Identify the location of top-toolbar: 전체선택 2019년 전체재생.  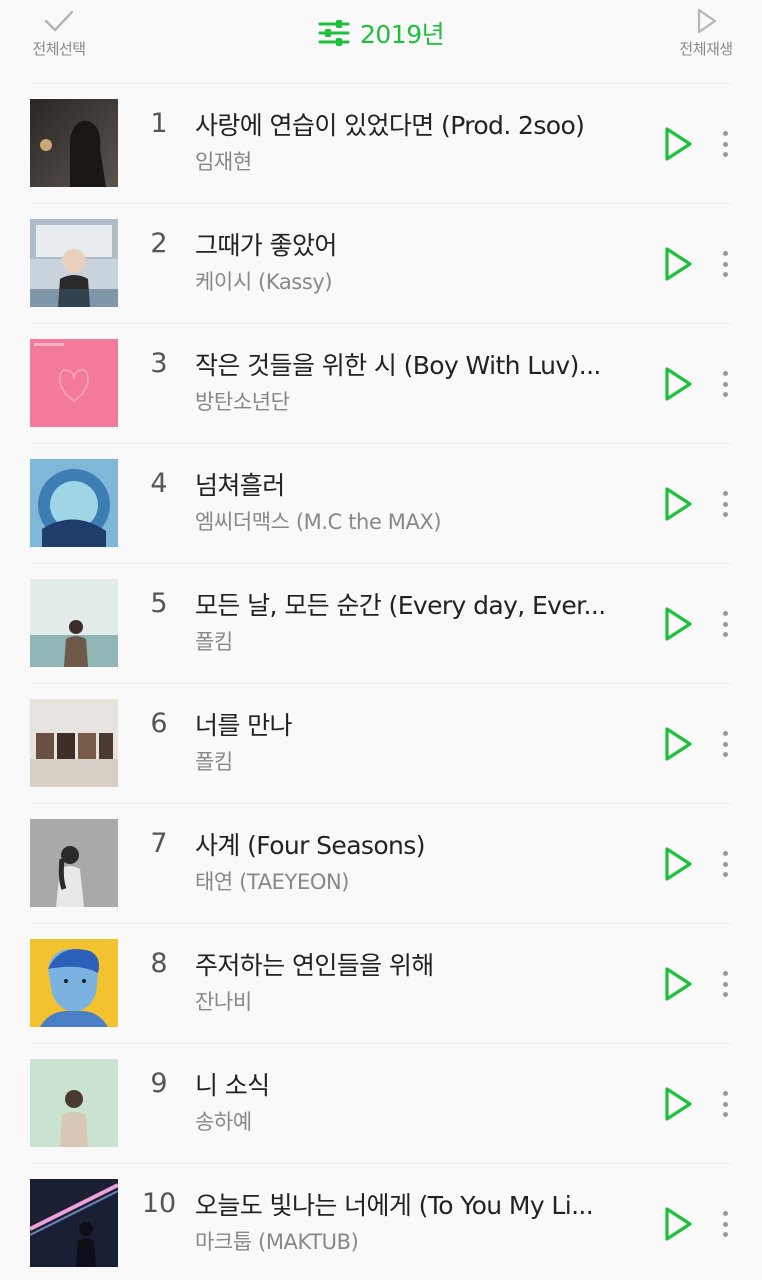
(381, 42).